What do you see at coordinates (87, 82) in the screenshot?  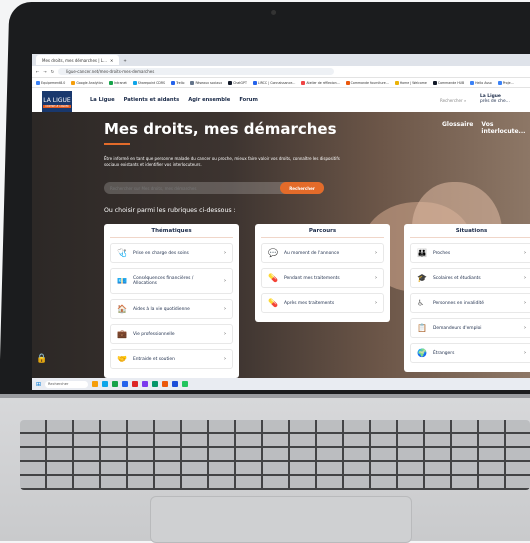 I see `bookmark-item: Google Analytics` at bounding box center [87, 82].